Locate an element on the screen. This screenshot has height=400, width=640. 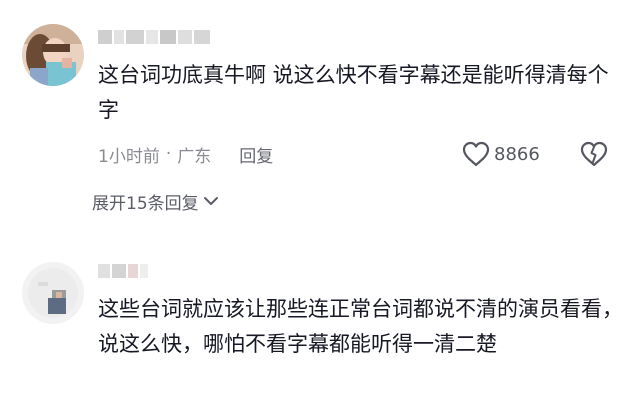
comment-meta: 1小时前 · 广东 回复 is located at coordinates (185, 154).